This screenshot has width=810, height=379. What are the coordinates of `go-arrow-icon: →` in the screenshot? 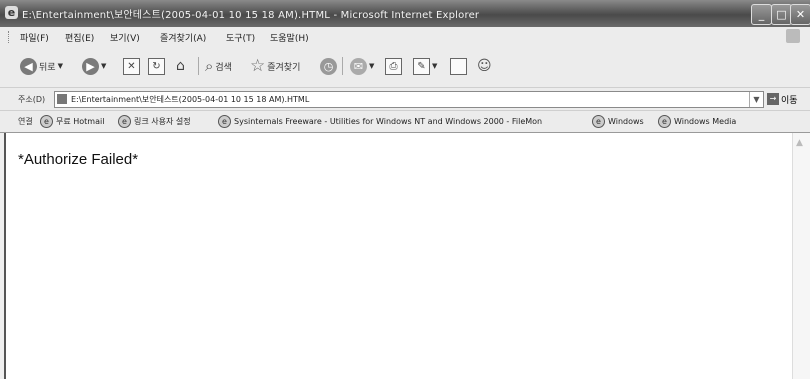 It's located at (773, 99).